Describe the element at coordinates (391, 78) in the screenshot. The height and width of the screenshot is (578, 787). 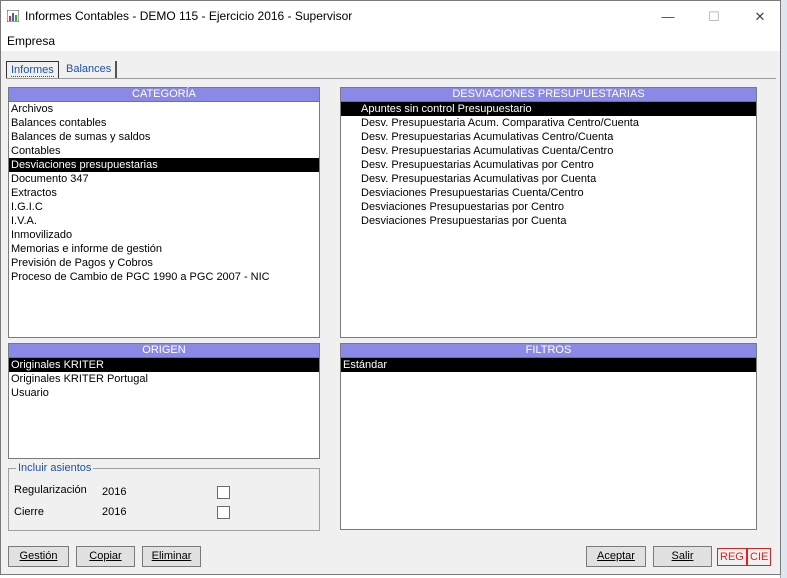
I see `tab-divider` at that location.